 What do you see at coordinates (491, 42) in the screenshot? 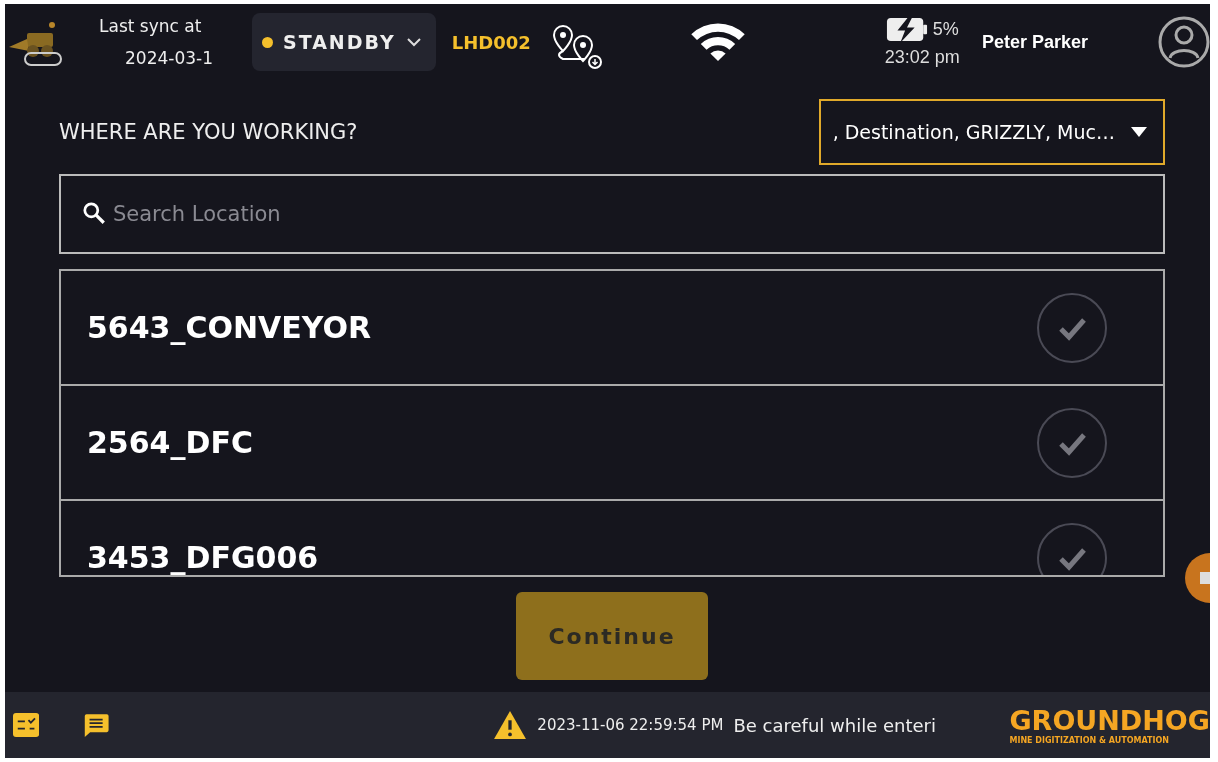
I see `vehicle-id: LHD002` at bounding box center [491, 42].